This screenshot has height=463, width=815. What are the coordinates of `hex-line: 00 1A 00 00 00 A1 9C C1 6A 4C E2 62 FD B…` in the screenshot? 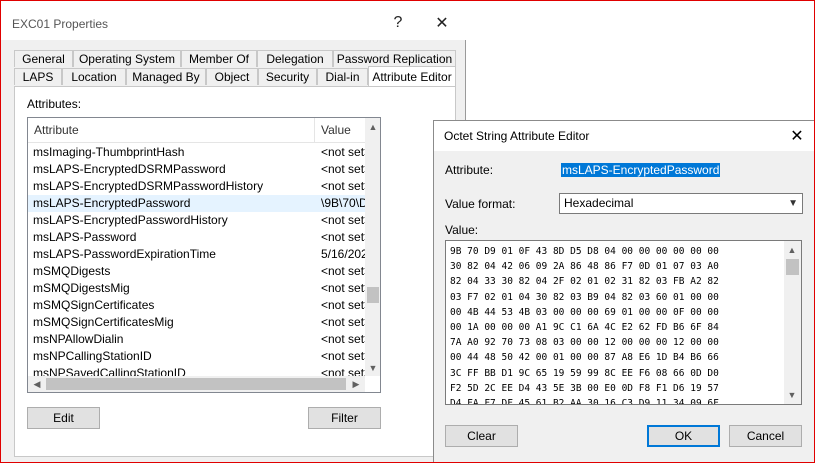 It's located at (584, 328).